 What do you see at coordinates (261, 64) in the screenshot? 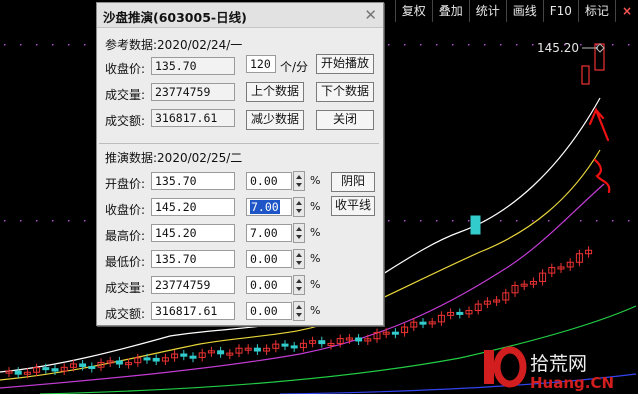
I see `speed-input: 120` at bounding box center [261, 64].